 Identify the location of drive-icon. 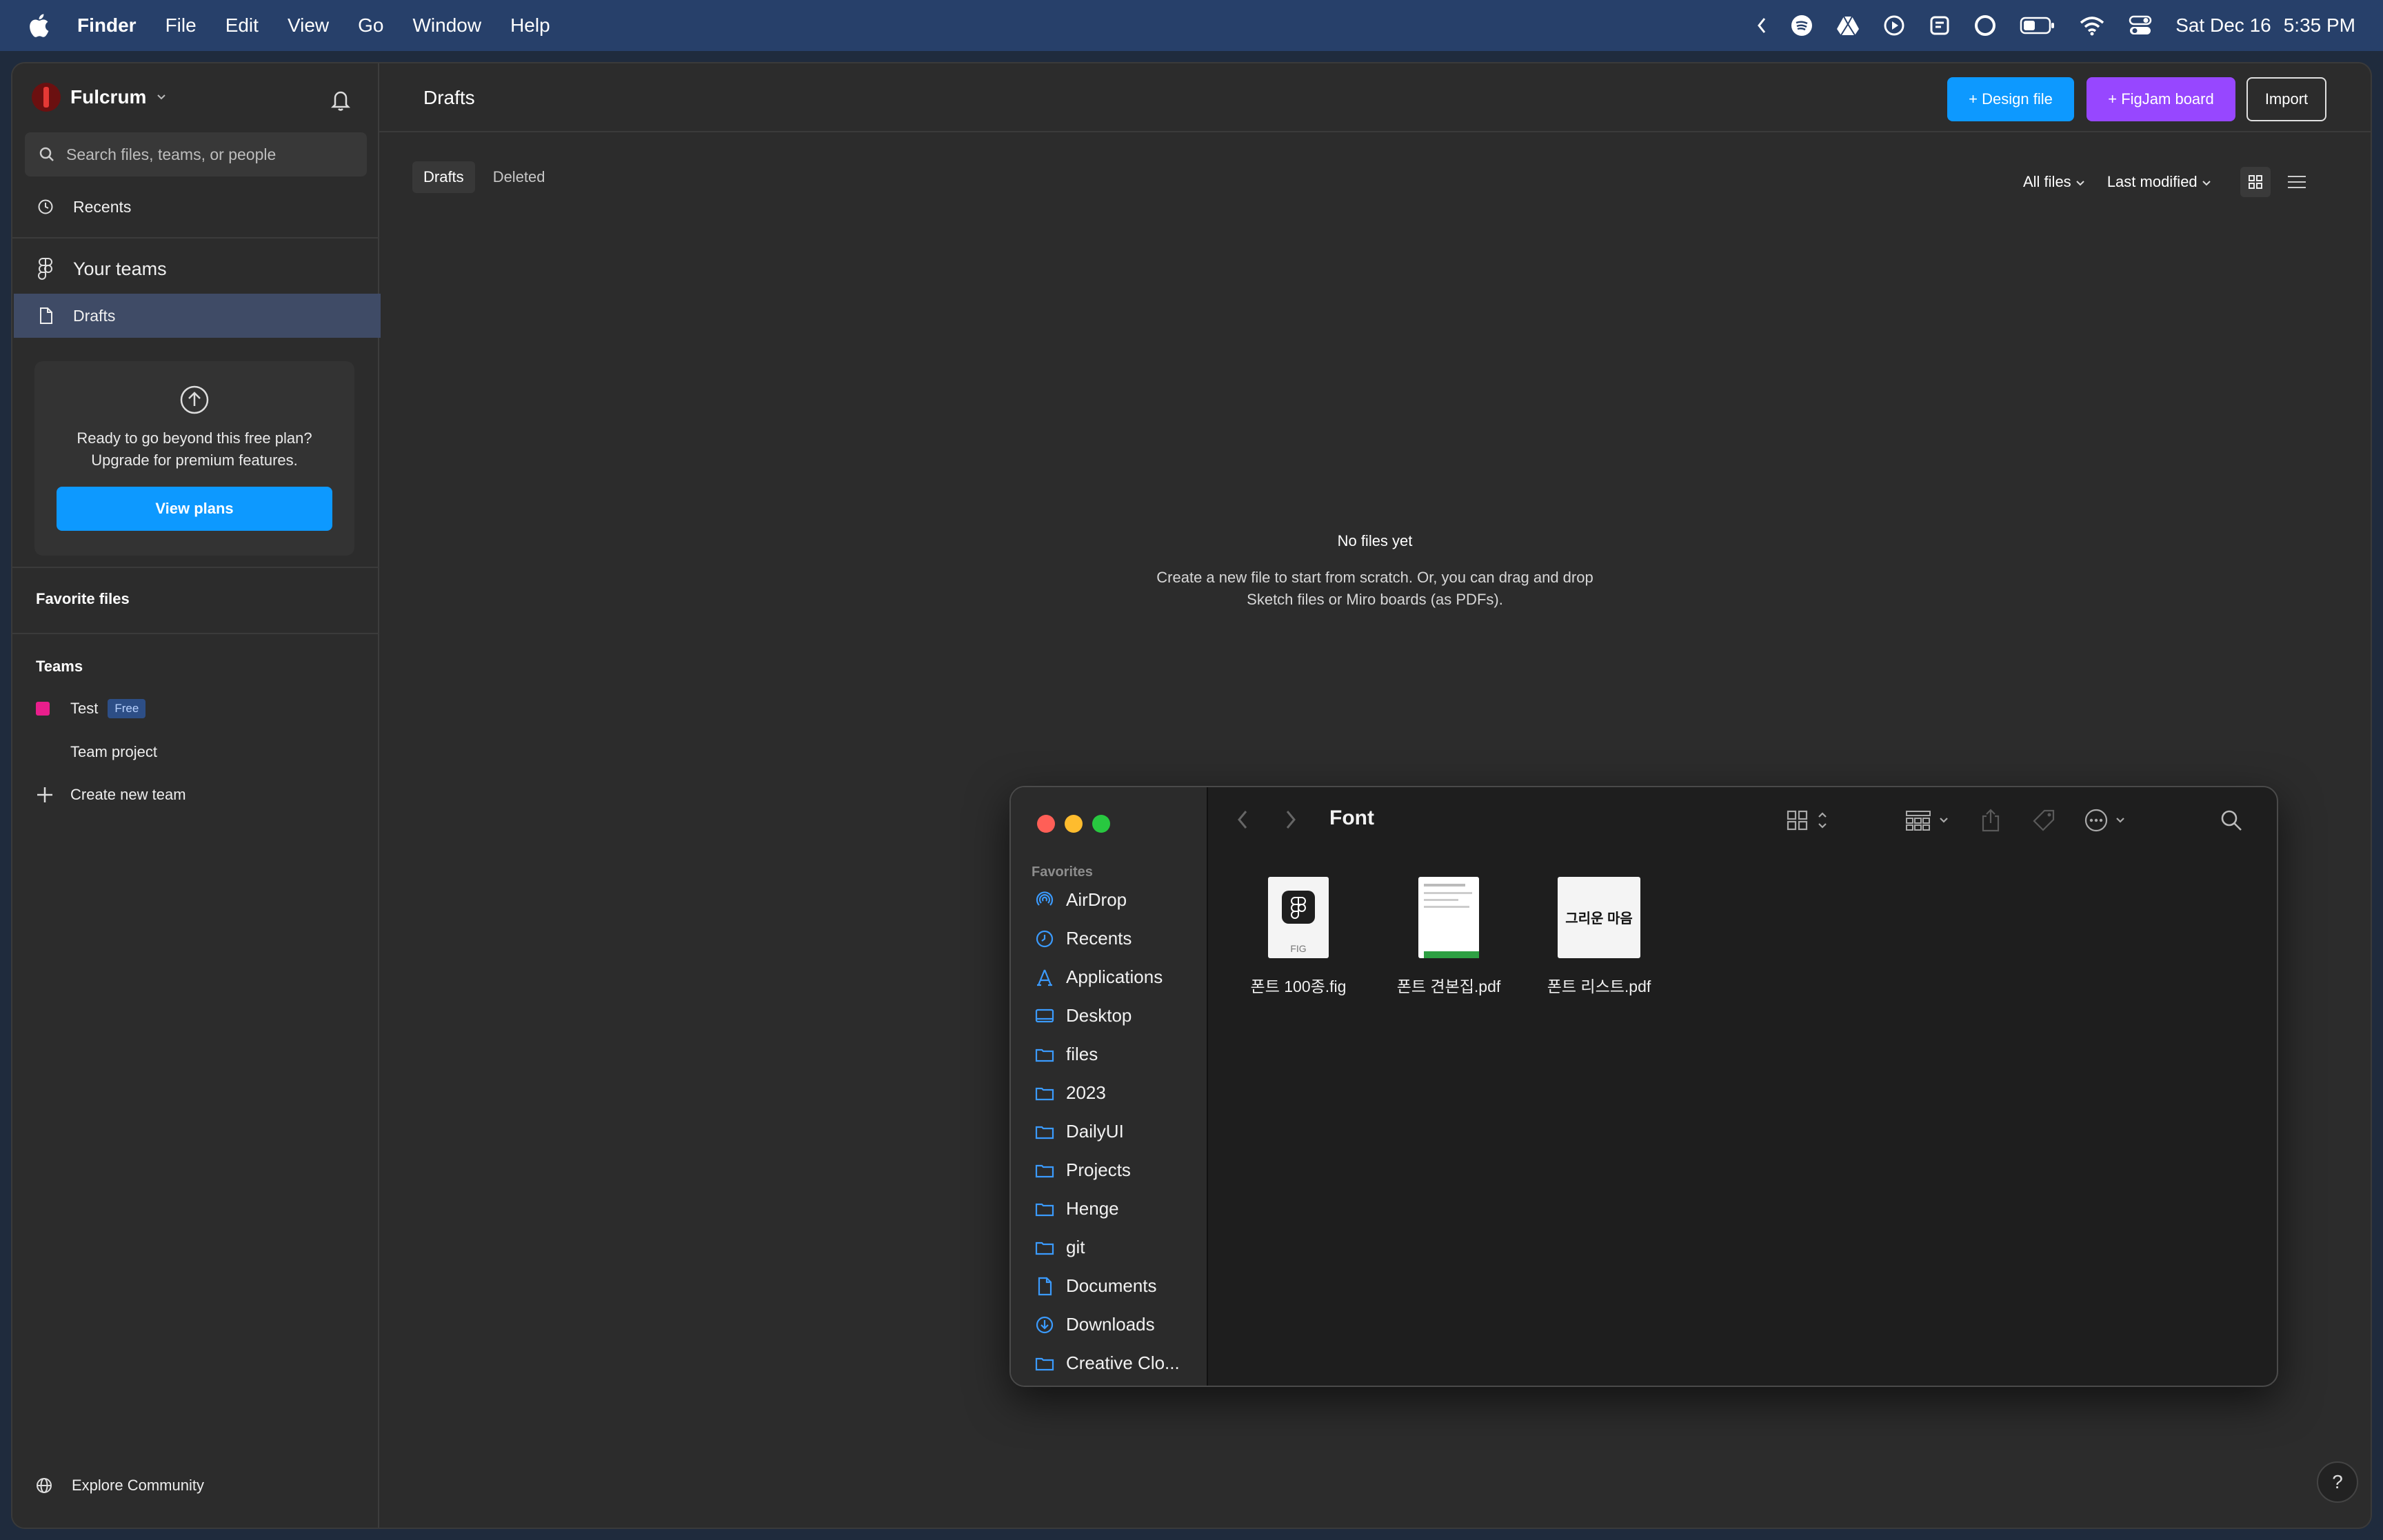
(1848, 26).